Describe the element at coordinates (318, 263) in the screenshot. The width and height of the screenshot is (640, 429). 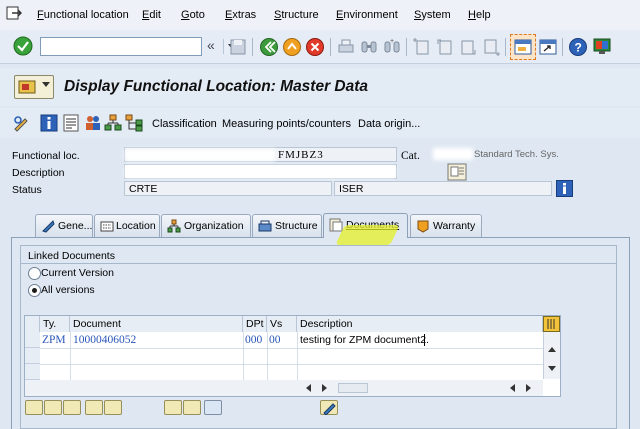
I see `group-title-divider` at that location.